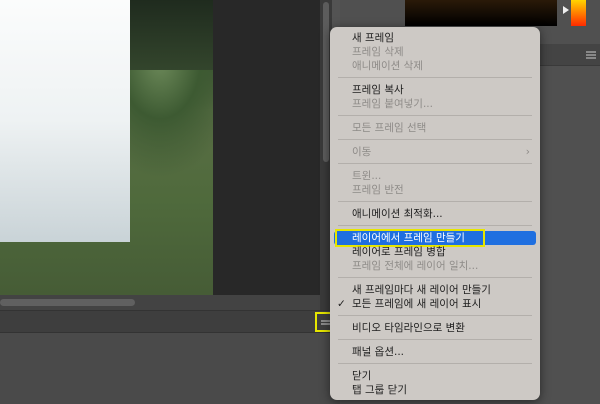 The height and width of the screenshot is (404, 600). Describe the element at coordinates (481, 13) in the screenshot. I see `color-picker-field` at that location.